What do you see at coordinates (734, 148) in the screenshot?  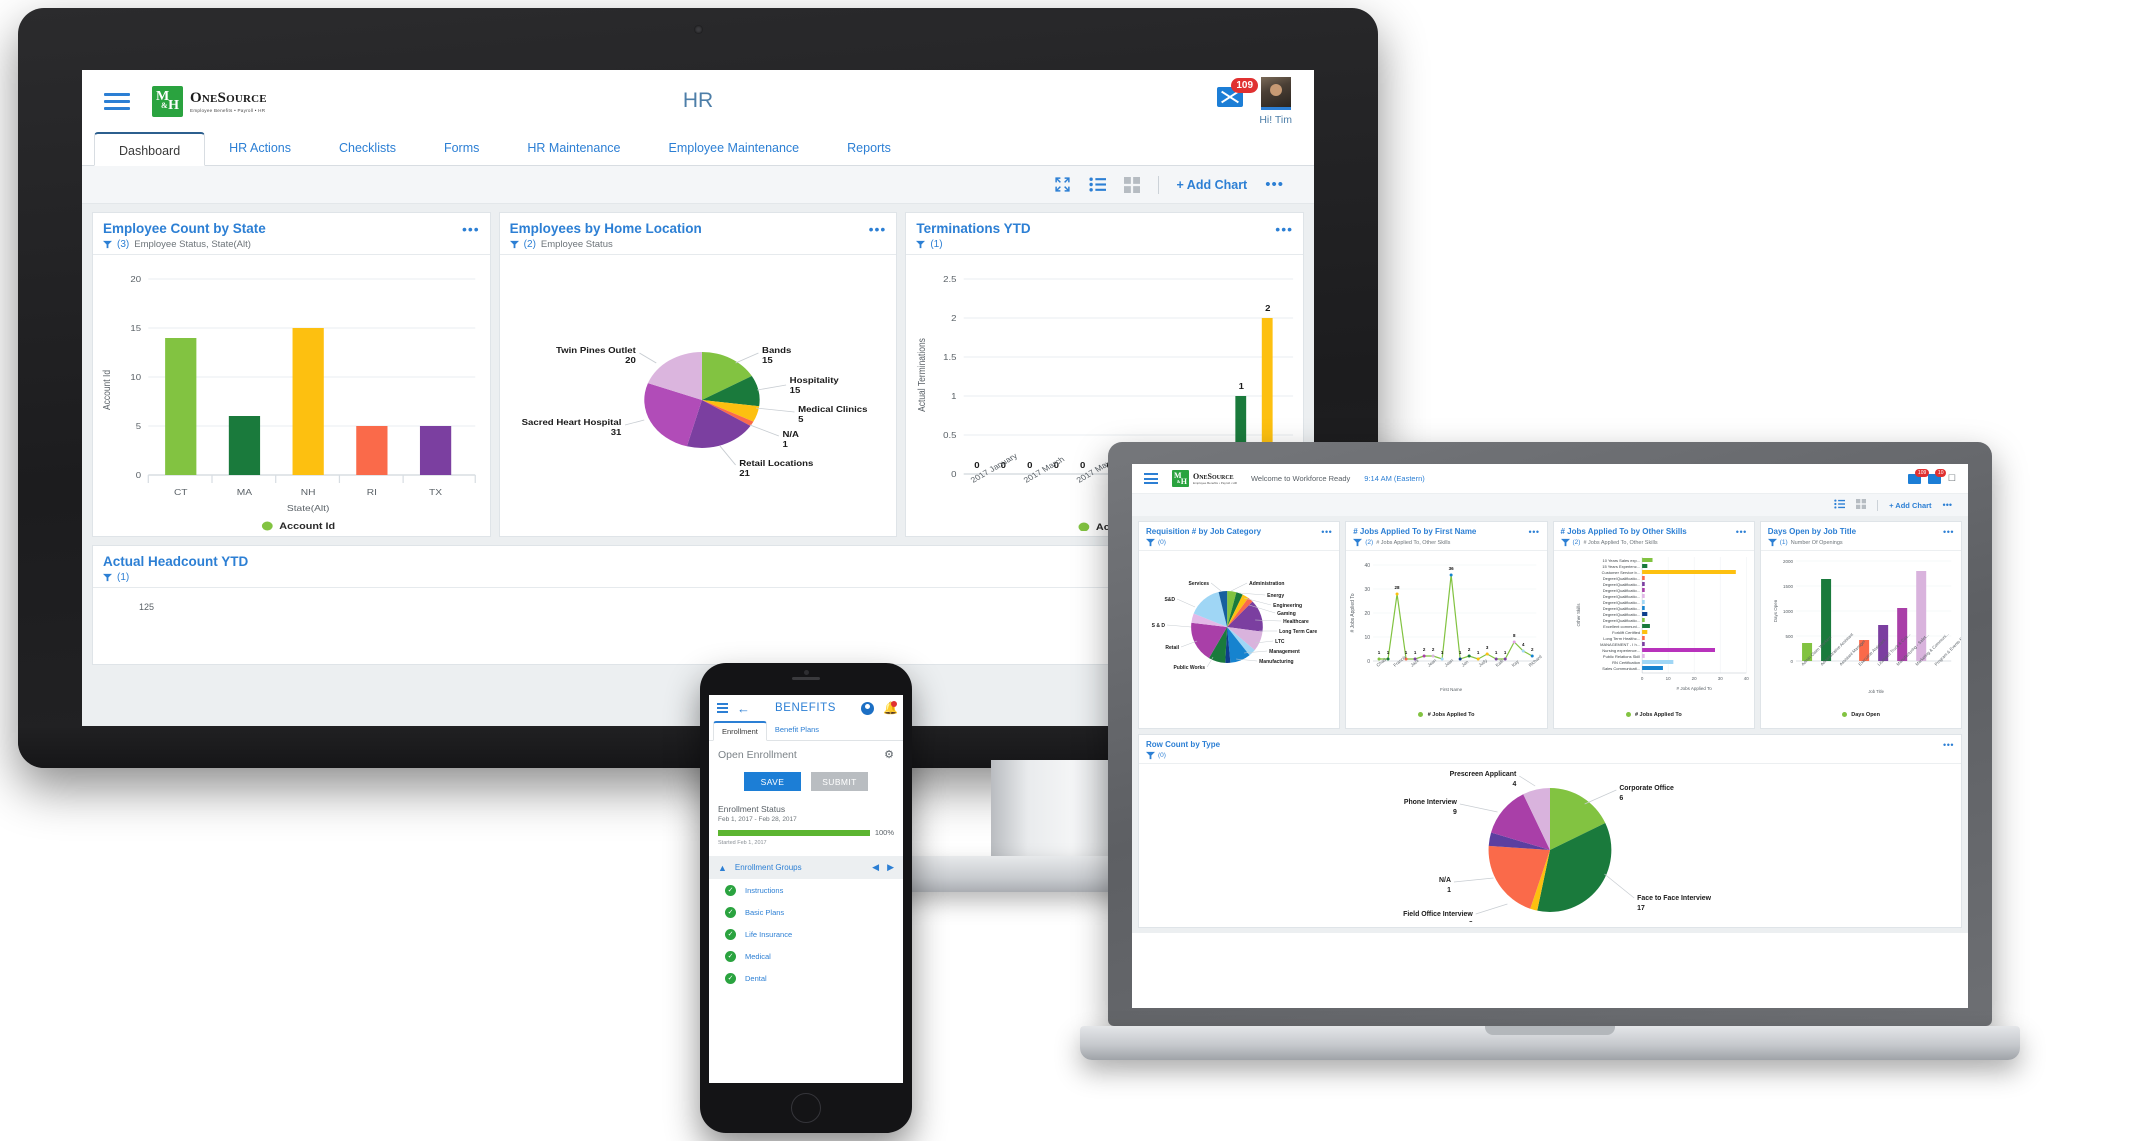 I see `tab-employee-maintenance: Employee Maintenance` at bounding box center [734, 148].